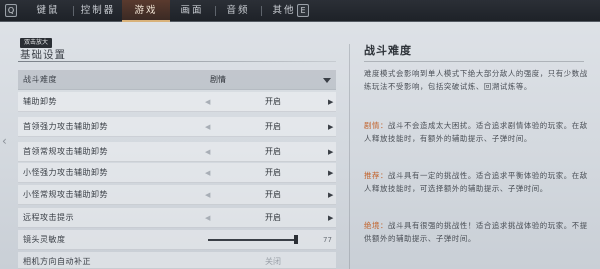  Describe the element at coordinates (253, 240) in the screenshot. I see `slider-track` at that location.